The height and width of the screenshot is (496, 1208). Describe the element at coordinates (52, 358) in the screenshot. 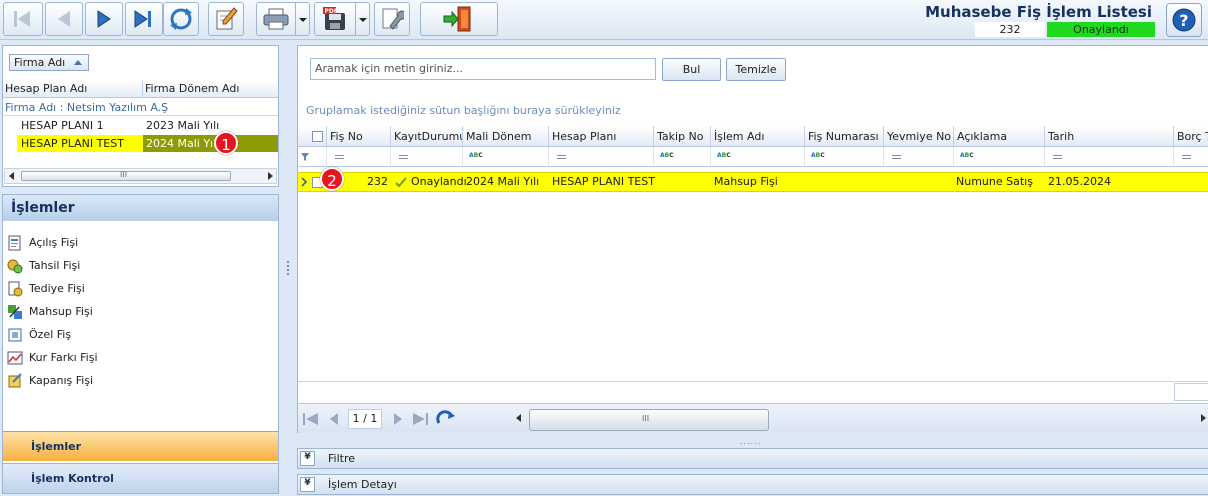

I see `nav-item-kur-farki: Kur Farkı Fişi` at that location.